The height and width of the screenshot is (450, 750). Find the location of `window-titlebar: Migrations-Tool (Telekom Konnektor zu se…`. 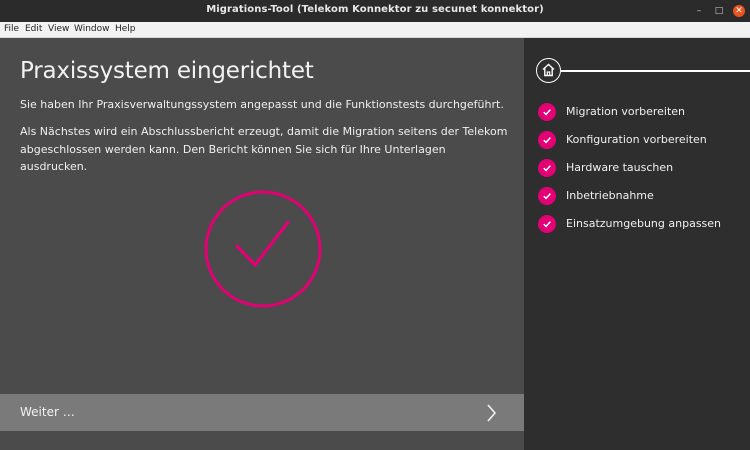

window-titlebar: Migrations-Tool (Telekom Konnektor zu se… is located at coordinates (375, 11).